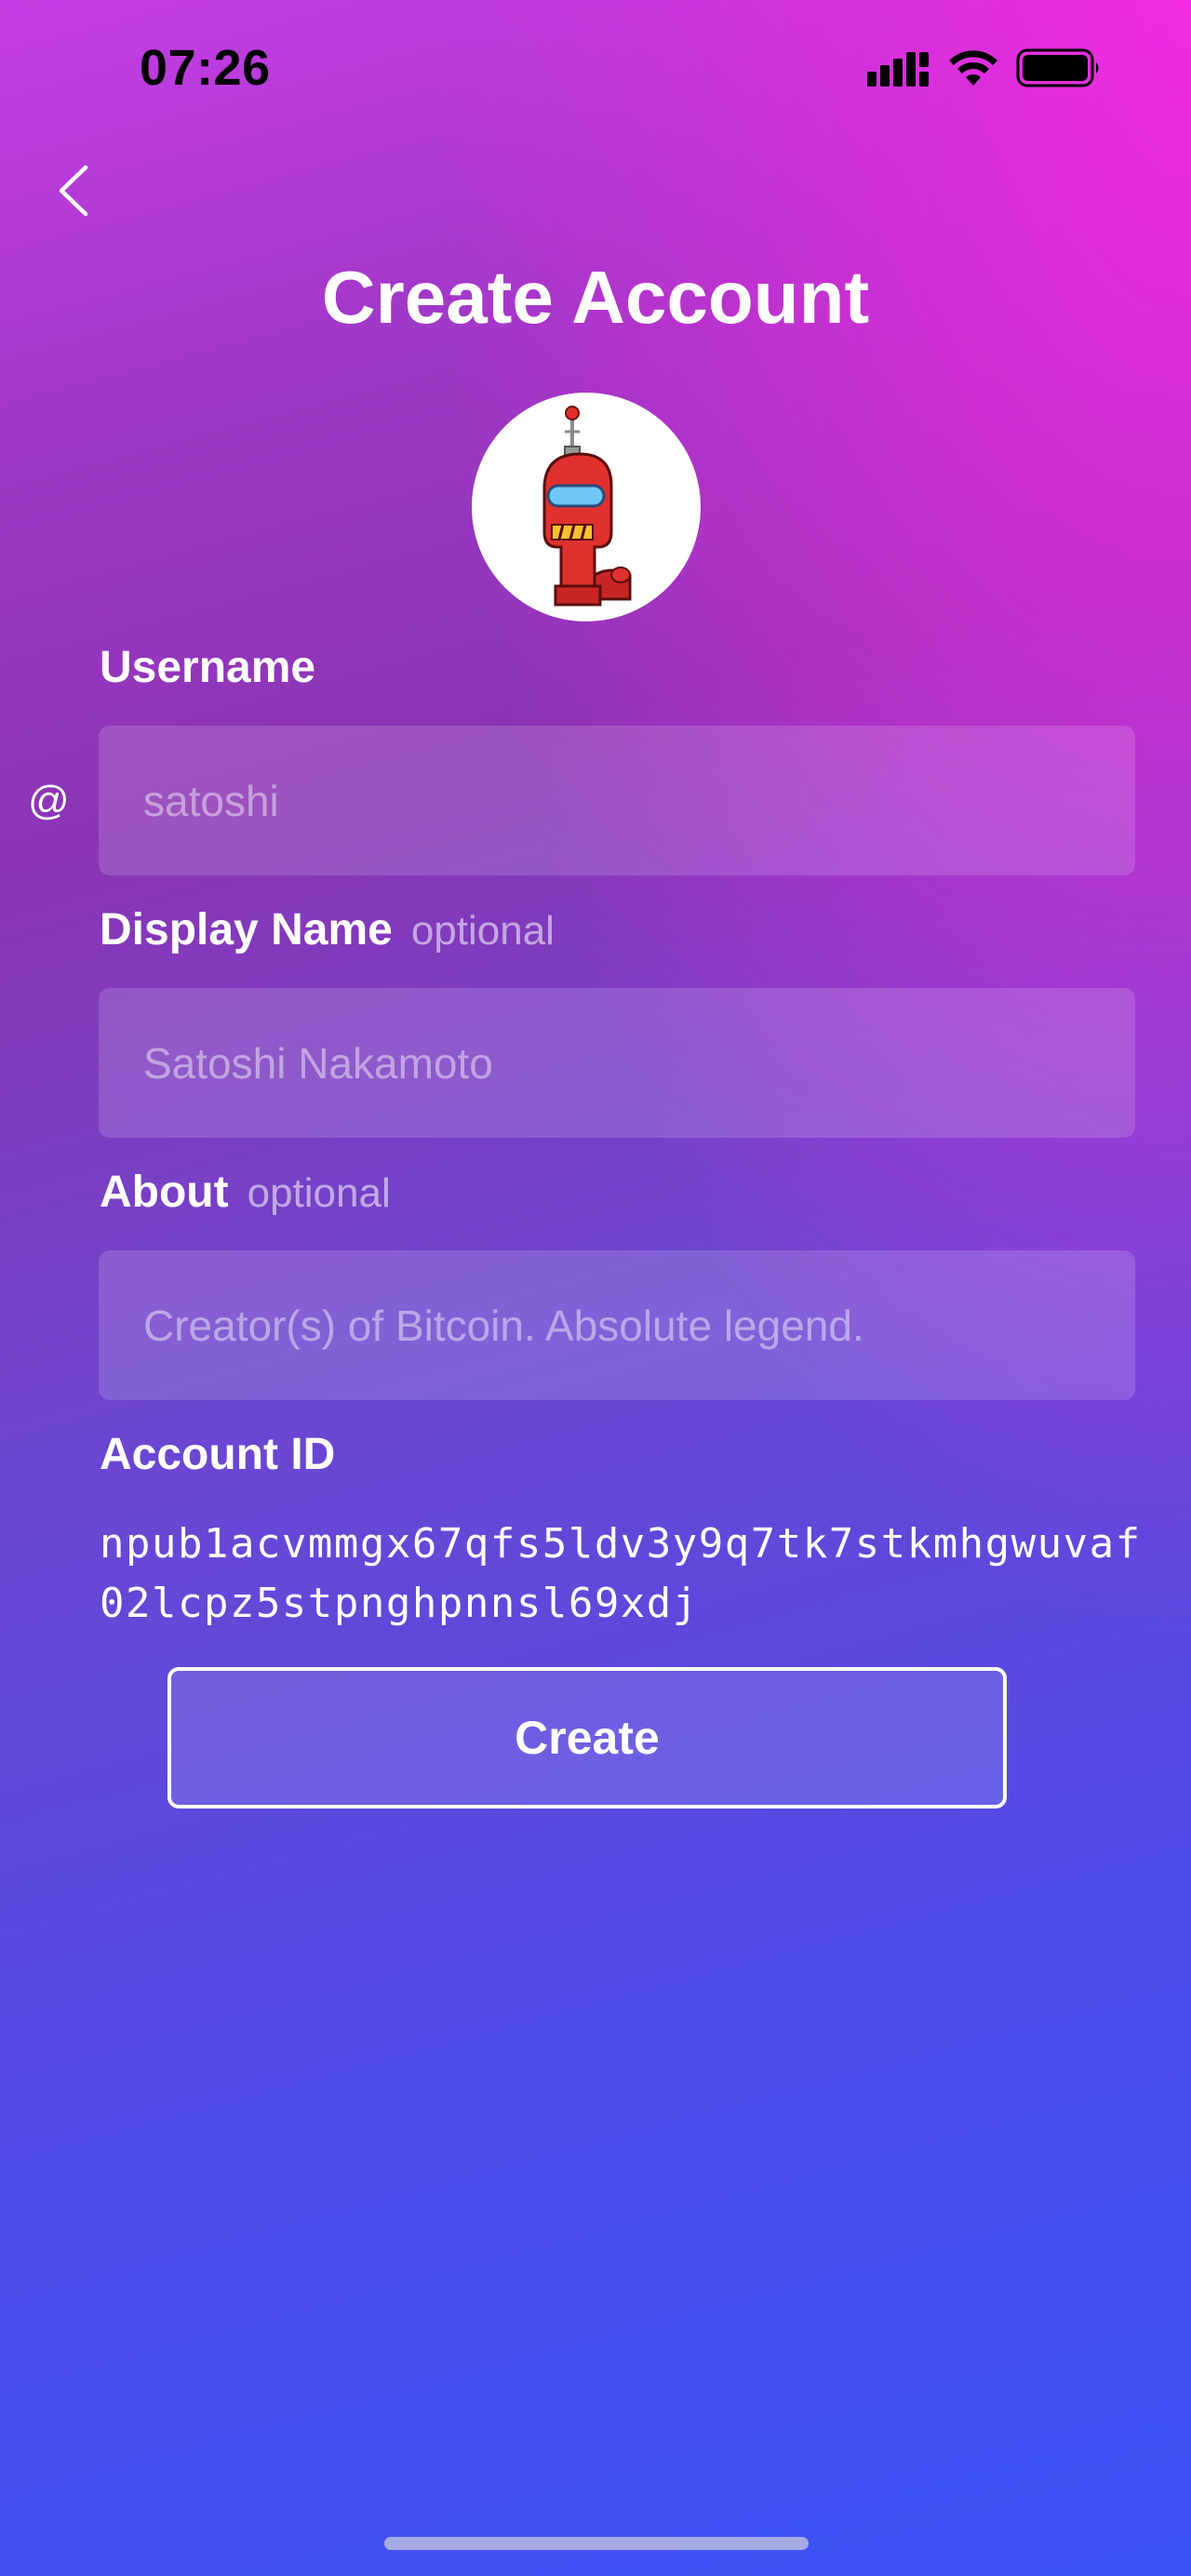  Describe the element at coordinates (898, 69) in the screenshot. I see `cellular-signal-icon` at that location.